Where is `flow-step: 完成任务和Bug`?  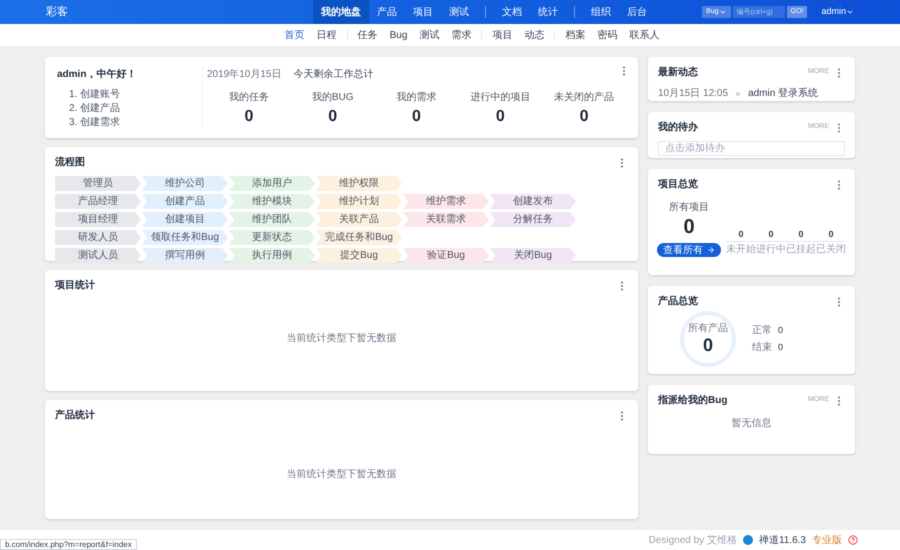
flow-step: 完成任务和Bug is located at coordinates (359, 237).